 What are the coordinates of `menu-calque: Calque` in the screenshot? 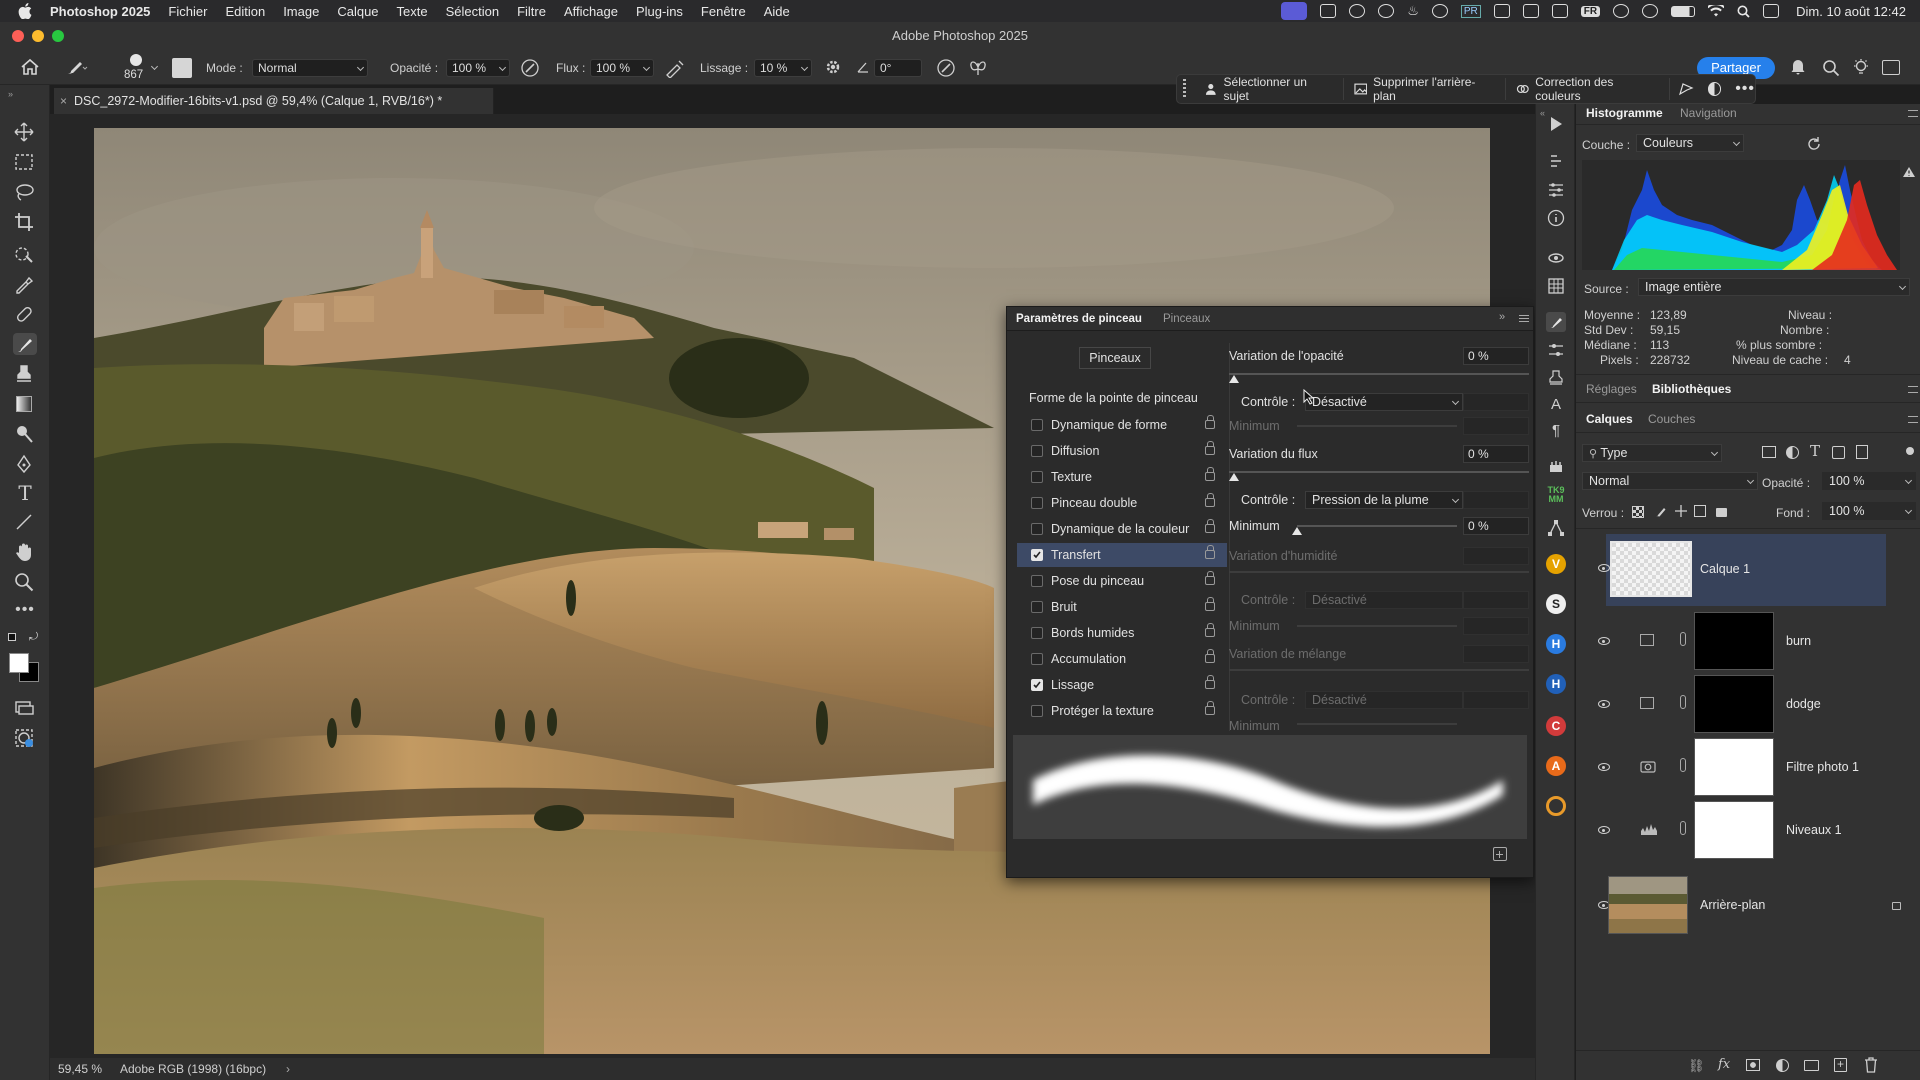 It's located at (357, 11).